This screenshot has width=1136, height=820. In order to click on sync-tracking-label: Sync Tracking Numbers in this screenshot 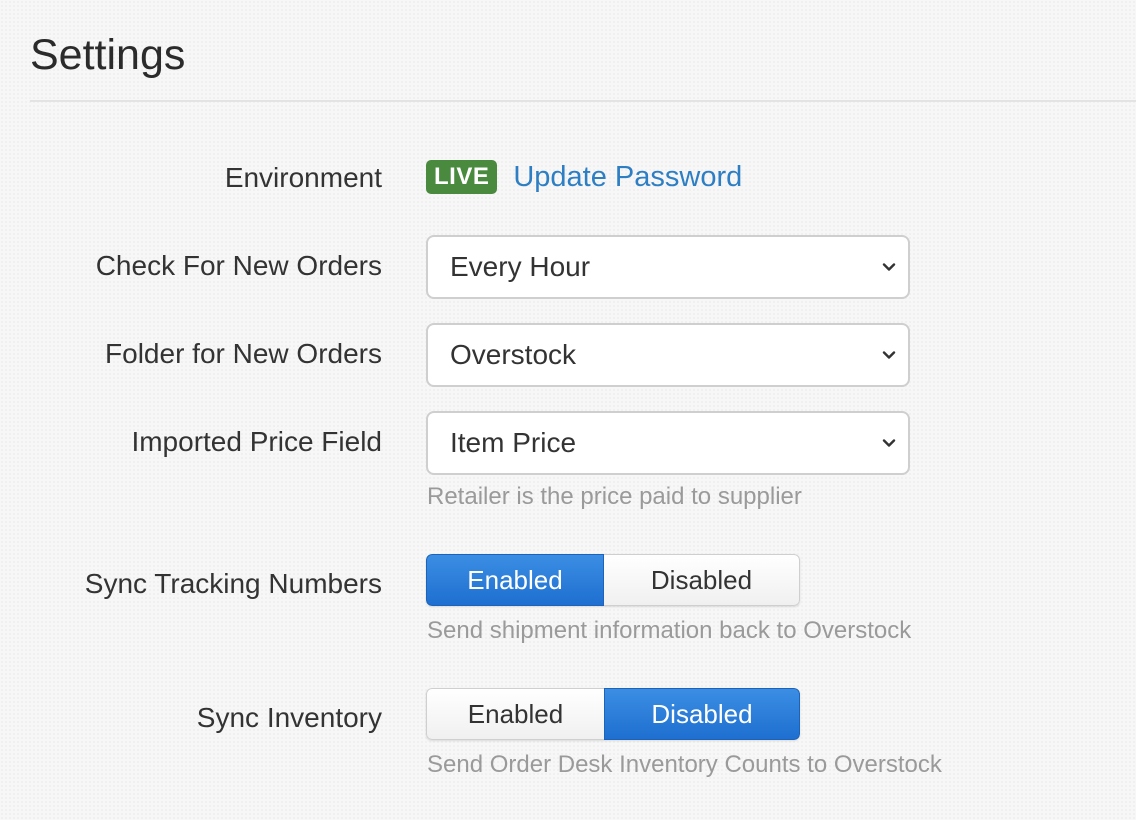, I will do `click(233, 583)`.